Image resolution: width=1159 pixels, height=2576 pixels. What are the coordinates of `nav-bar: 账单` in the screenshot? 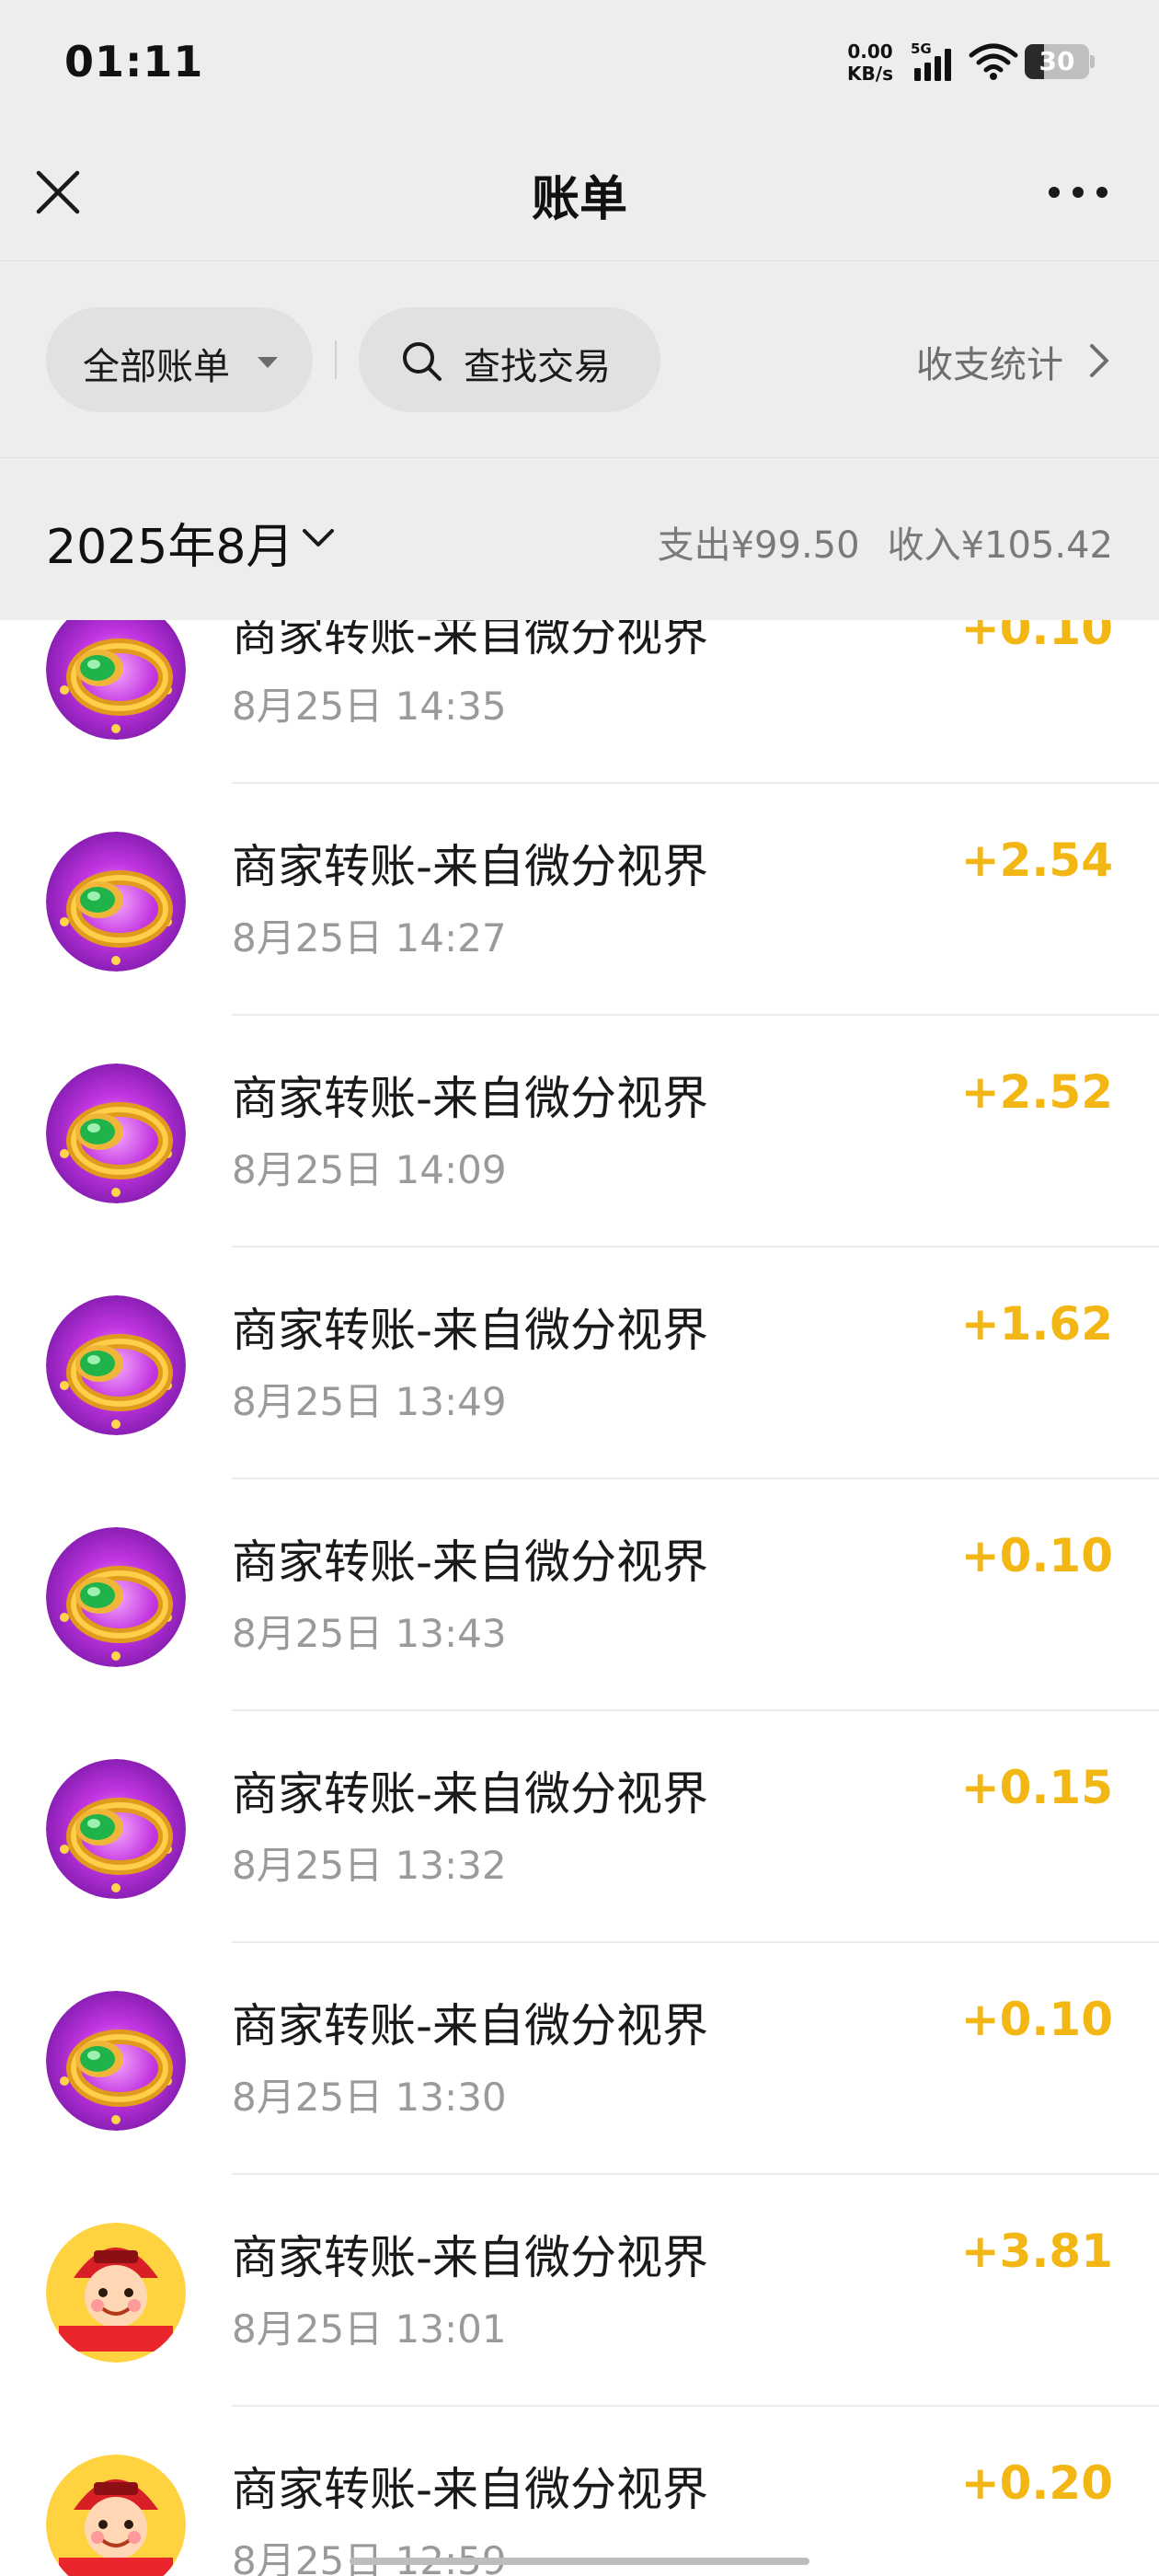 It's located at (579, 195).